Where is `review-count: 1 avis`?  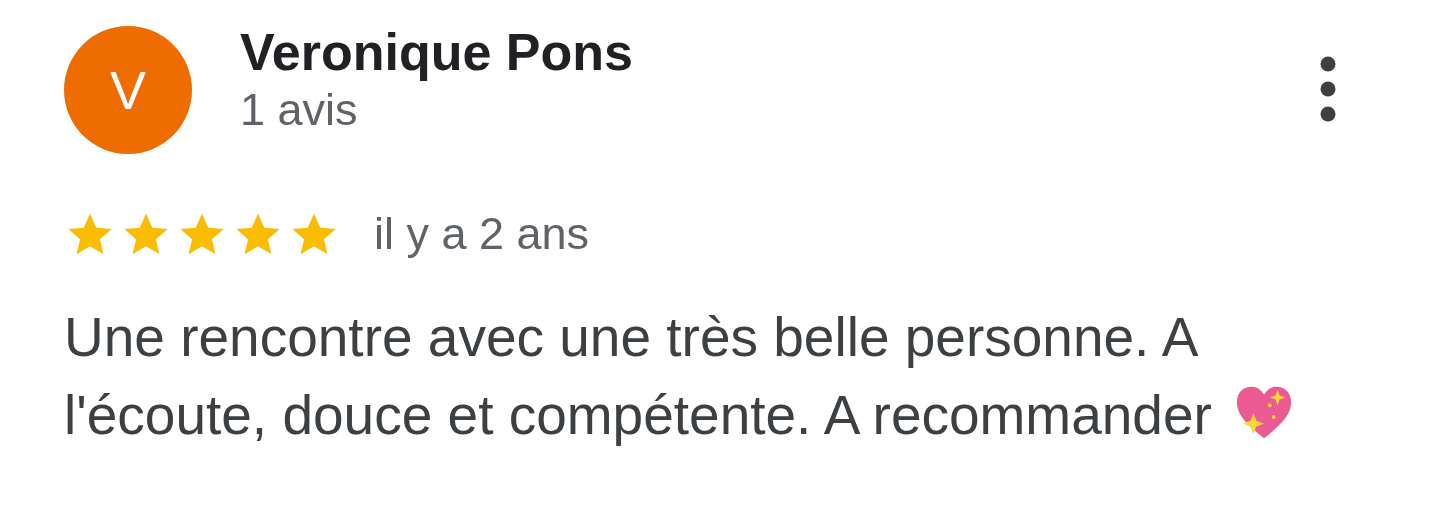 review-count: 1 avis is located at coordinates (299, 110).